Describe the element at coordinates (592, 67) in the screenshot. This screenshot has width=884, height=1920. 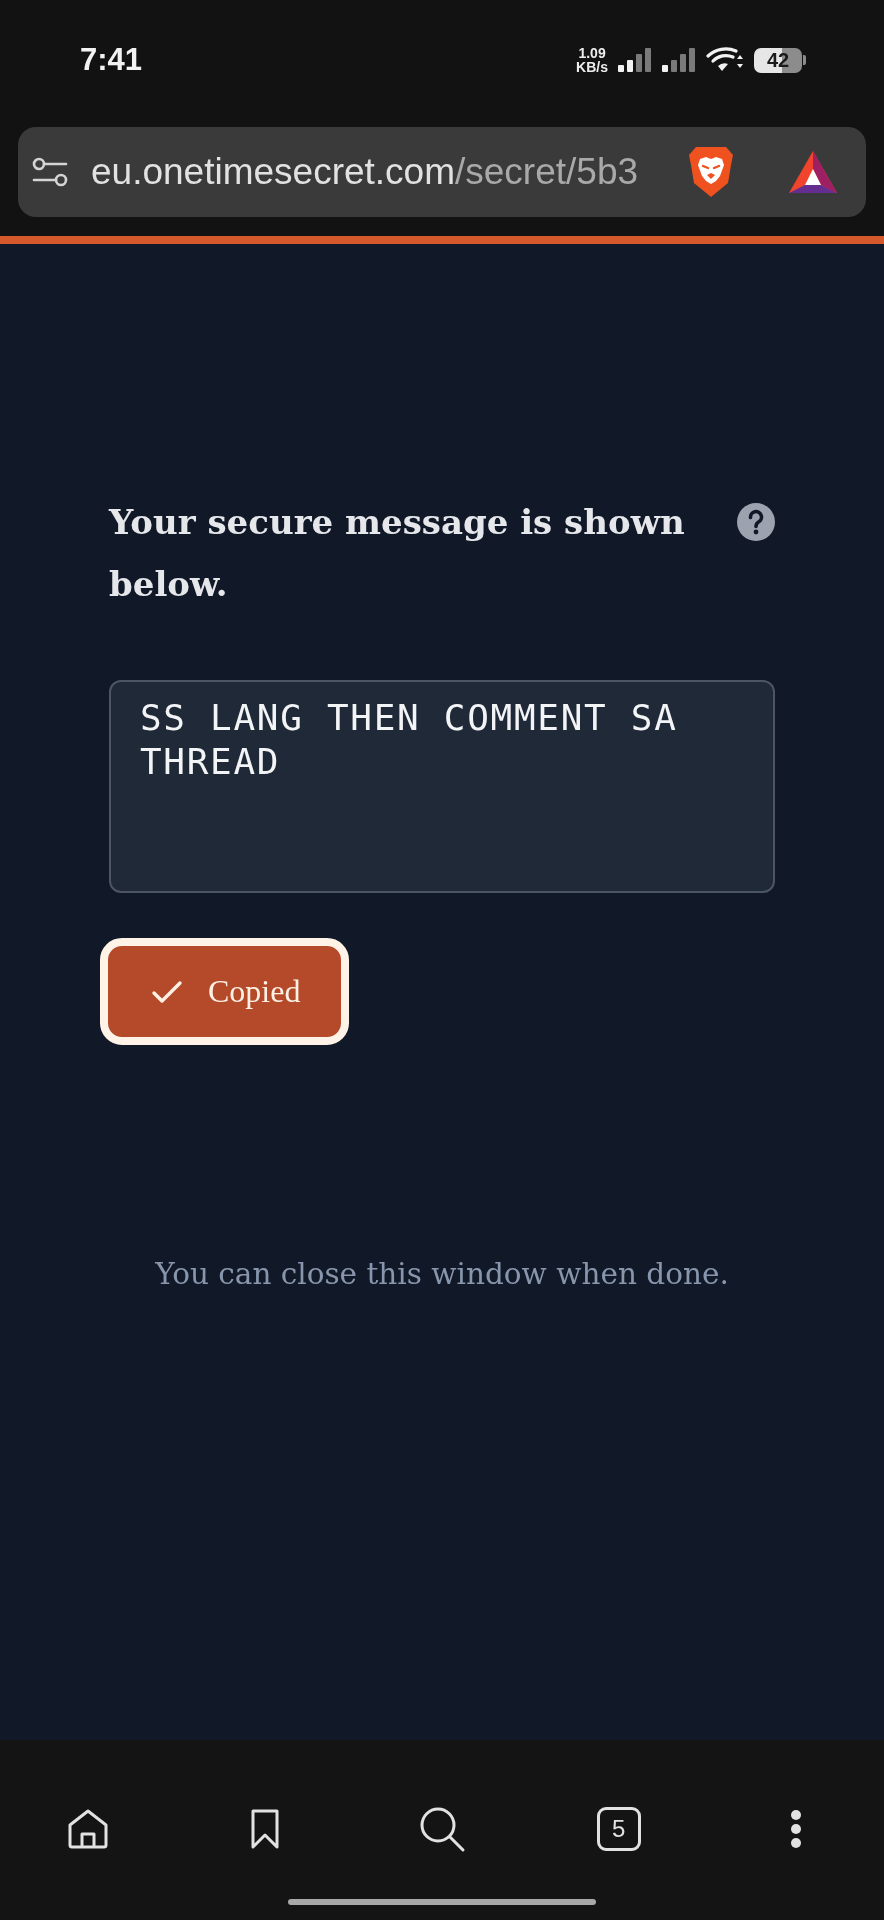
I see `network-speed-unit: KB/s` at that location.